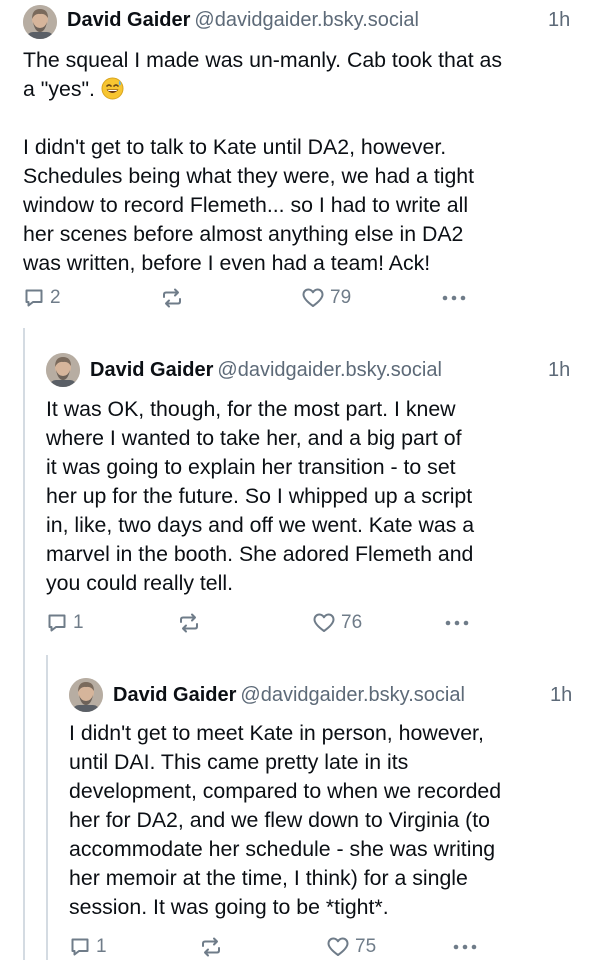  Describe the element at coordinates (174, 695) in the screenshot. I see `display-name: David Gaider` at that location.